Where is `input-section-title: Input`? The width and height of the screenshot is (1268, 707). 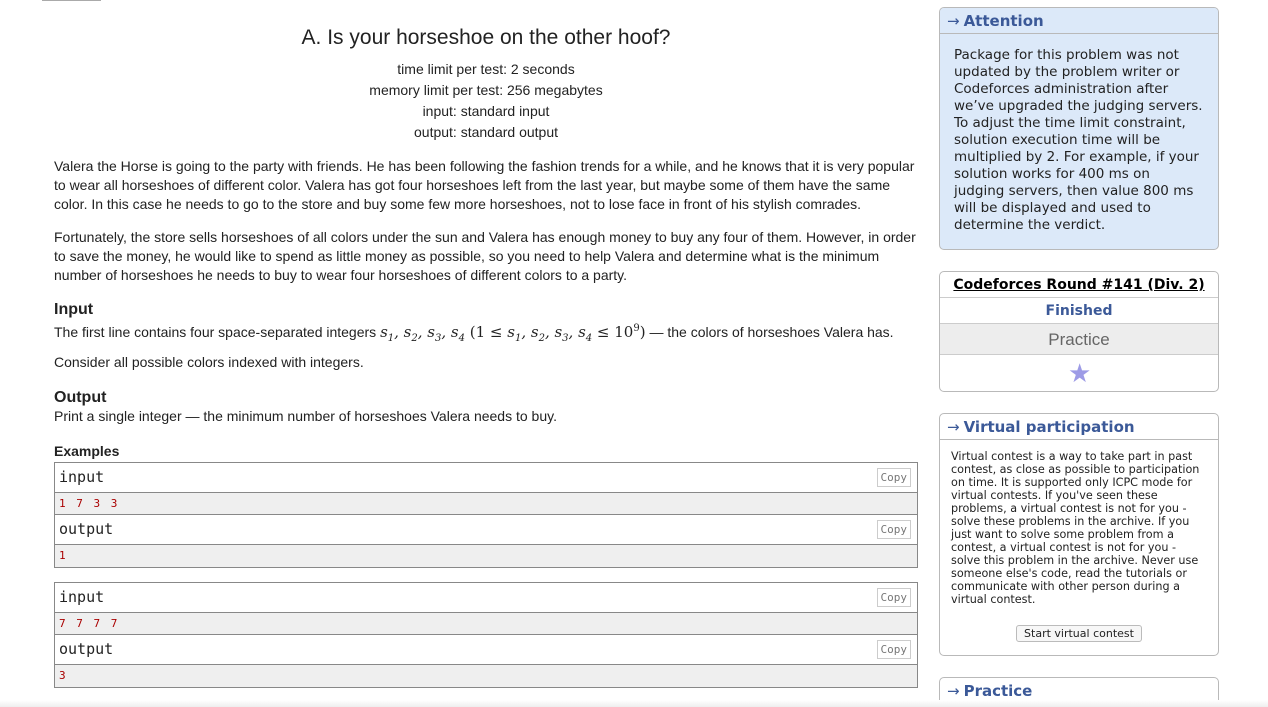
input-section-title: Input is located at coordinates (74, 309).